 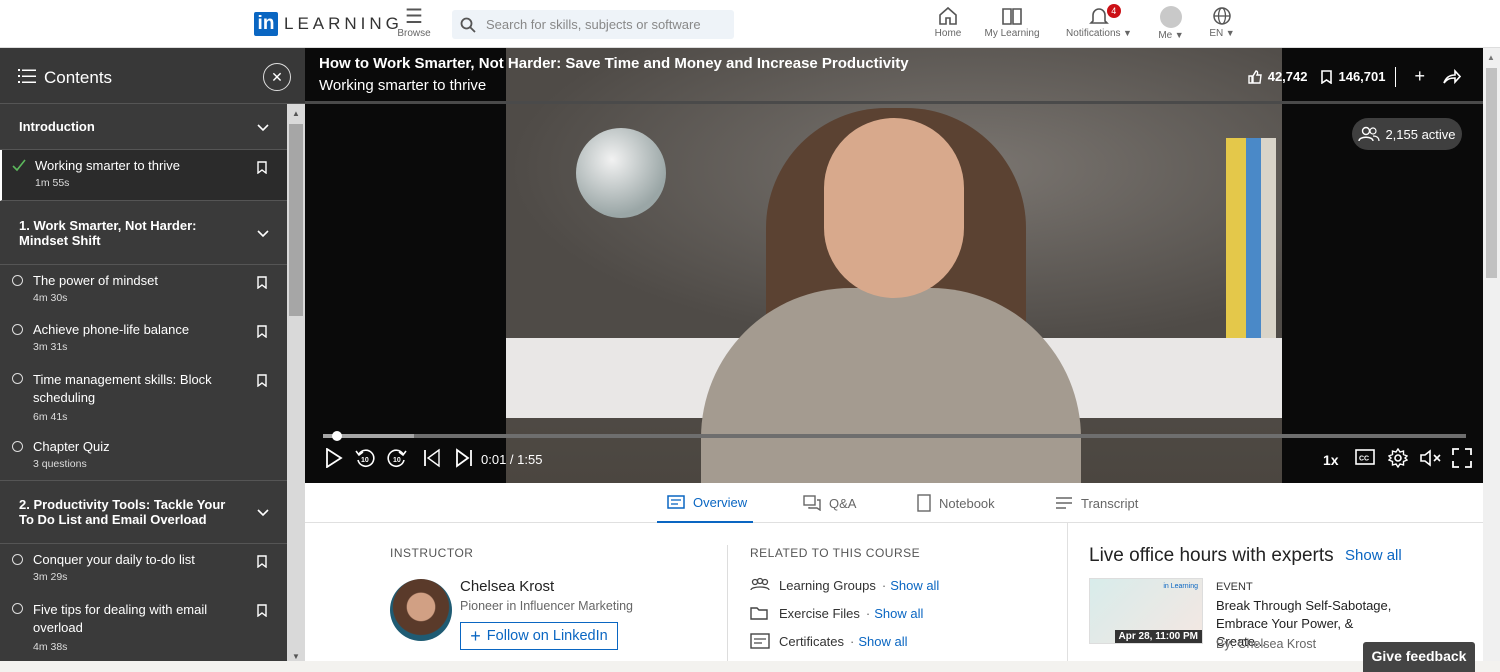 What do you see at coordinates (1407, 134) in the screenshot?
I see `active-learners-badge: 2,155 active` at bounding box center [1407, 134].